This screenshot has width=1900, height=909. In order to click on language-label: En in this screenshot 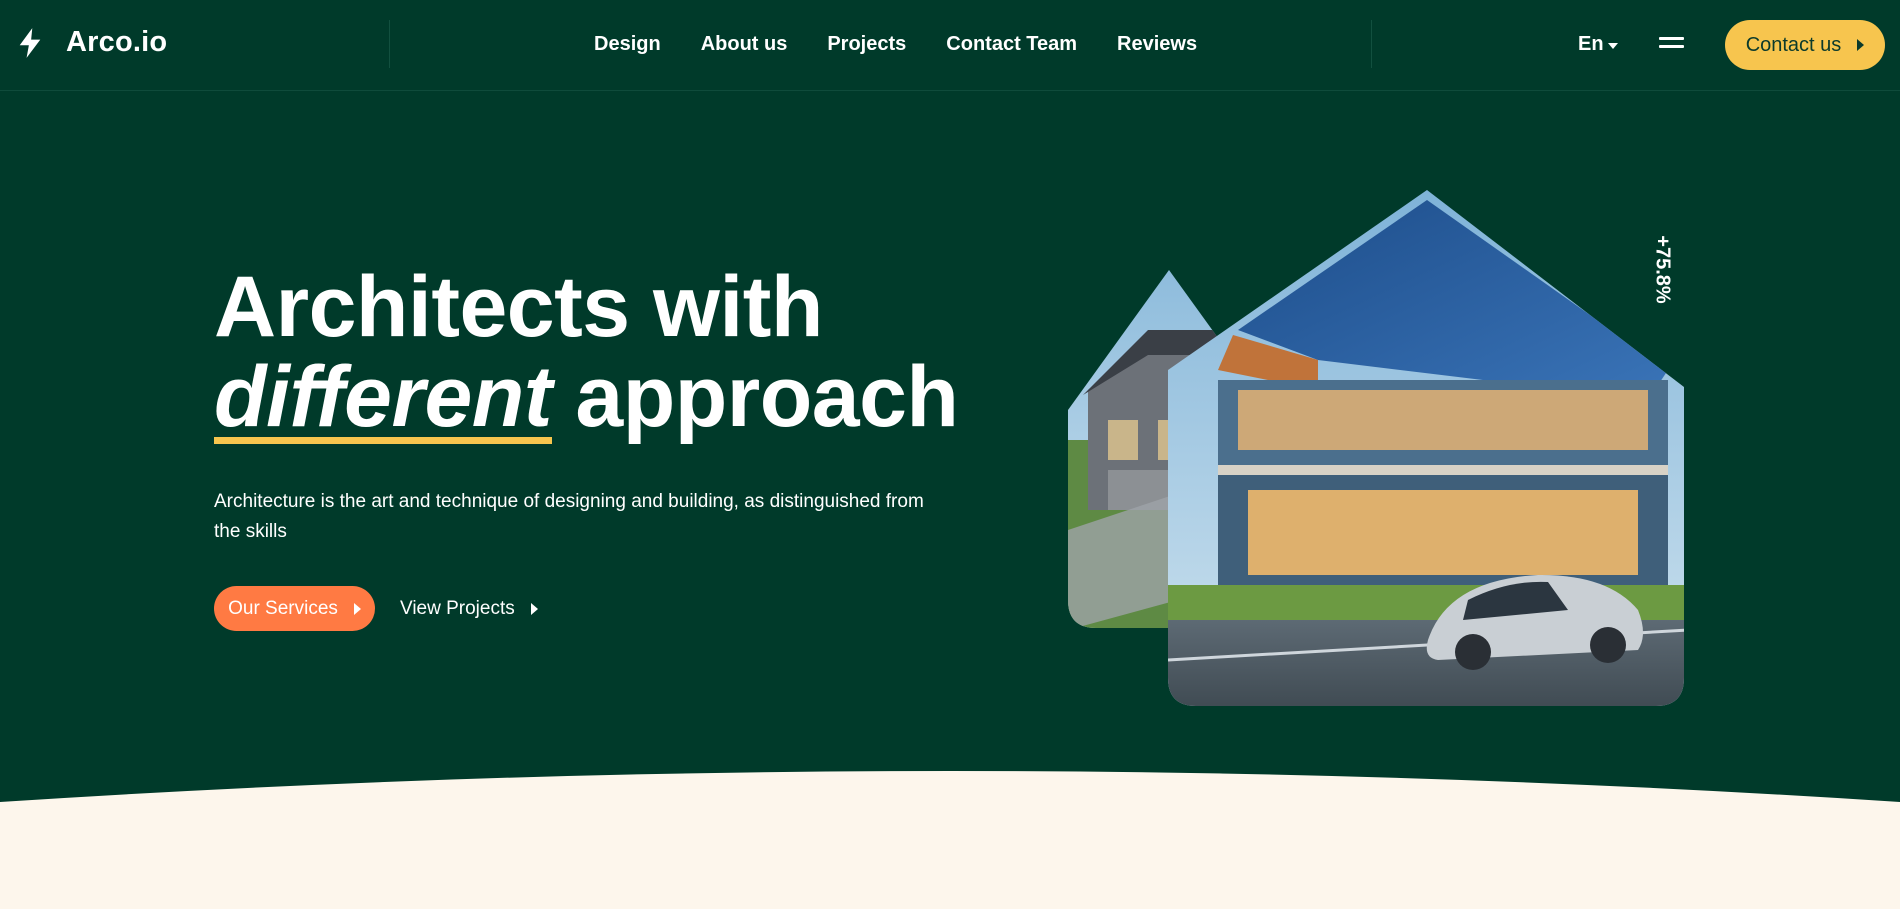, I will do `click(1591, 44)`.